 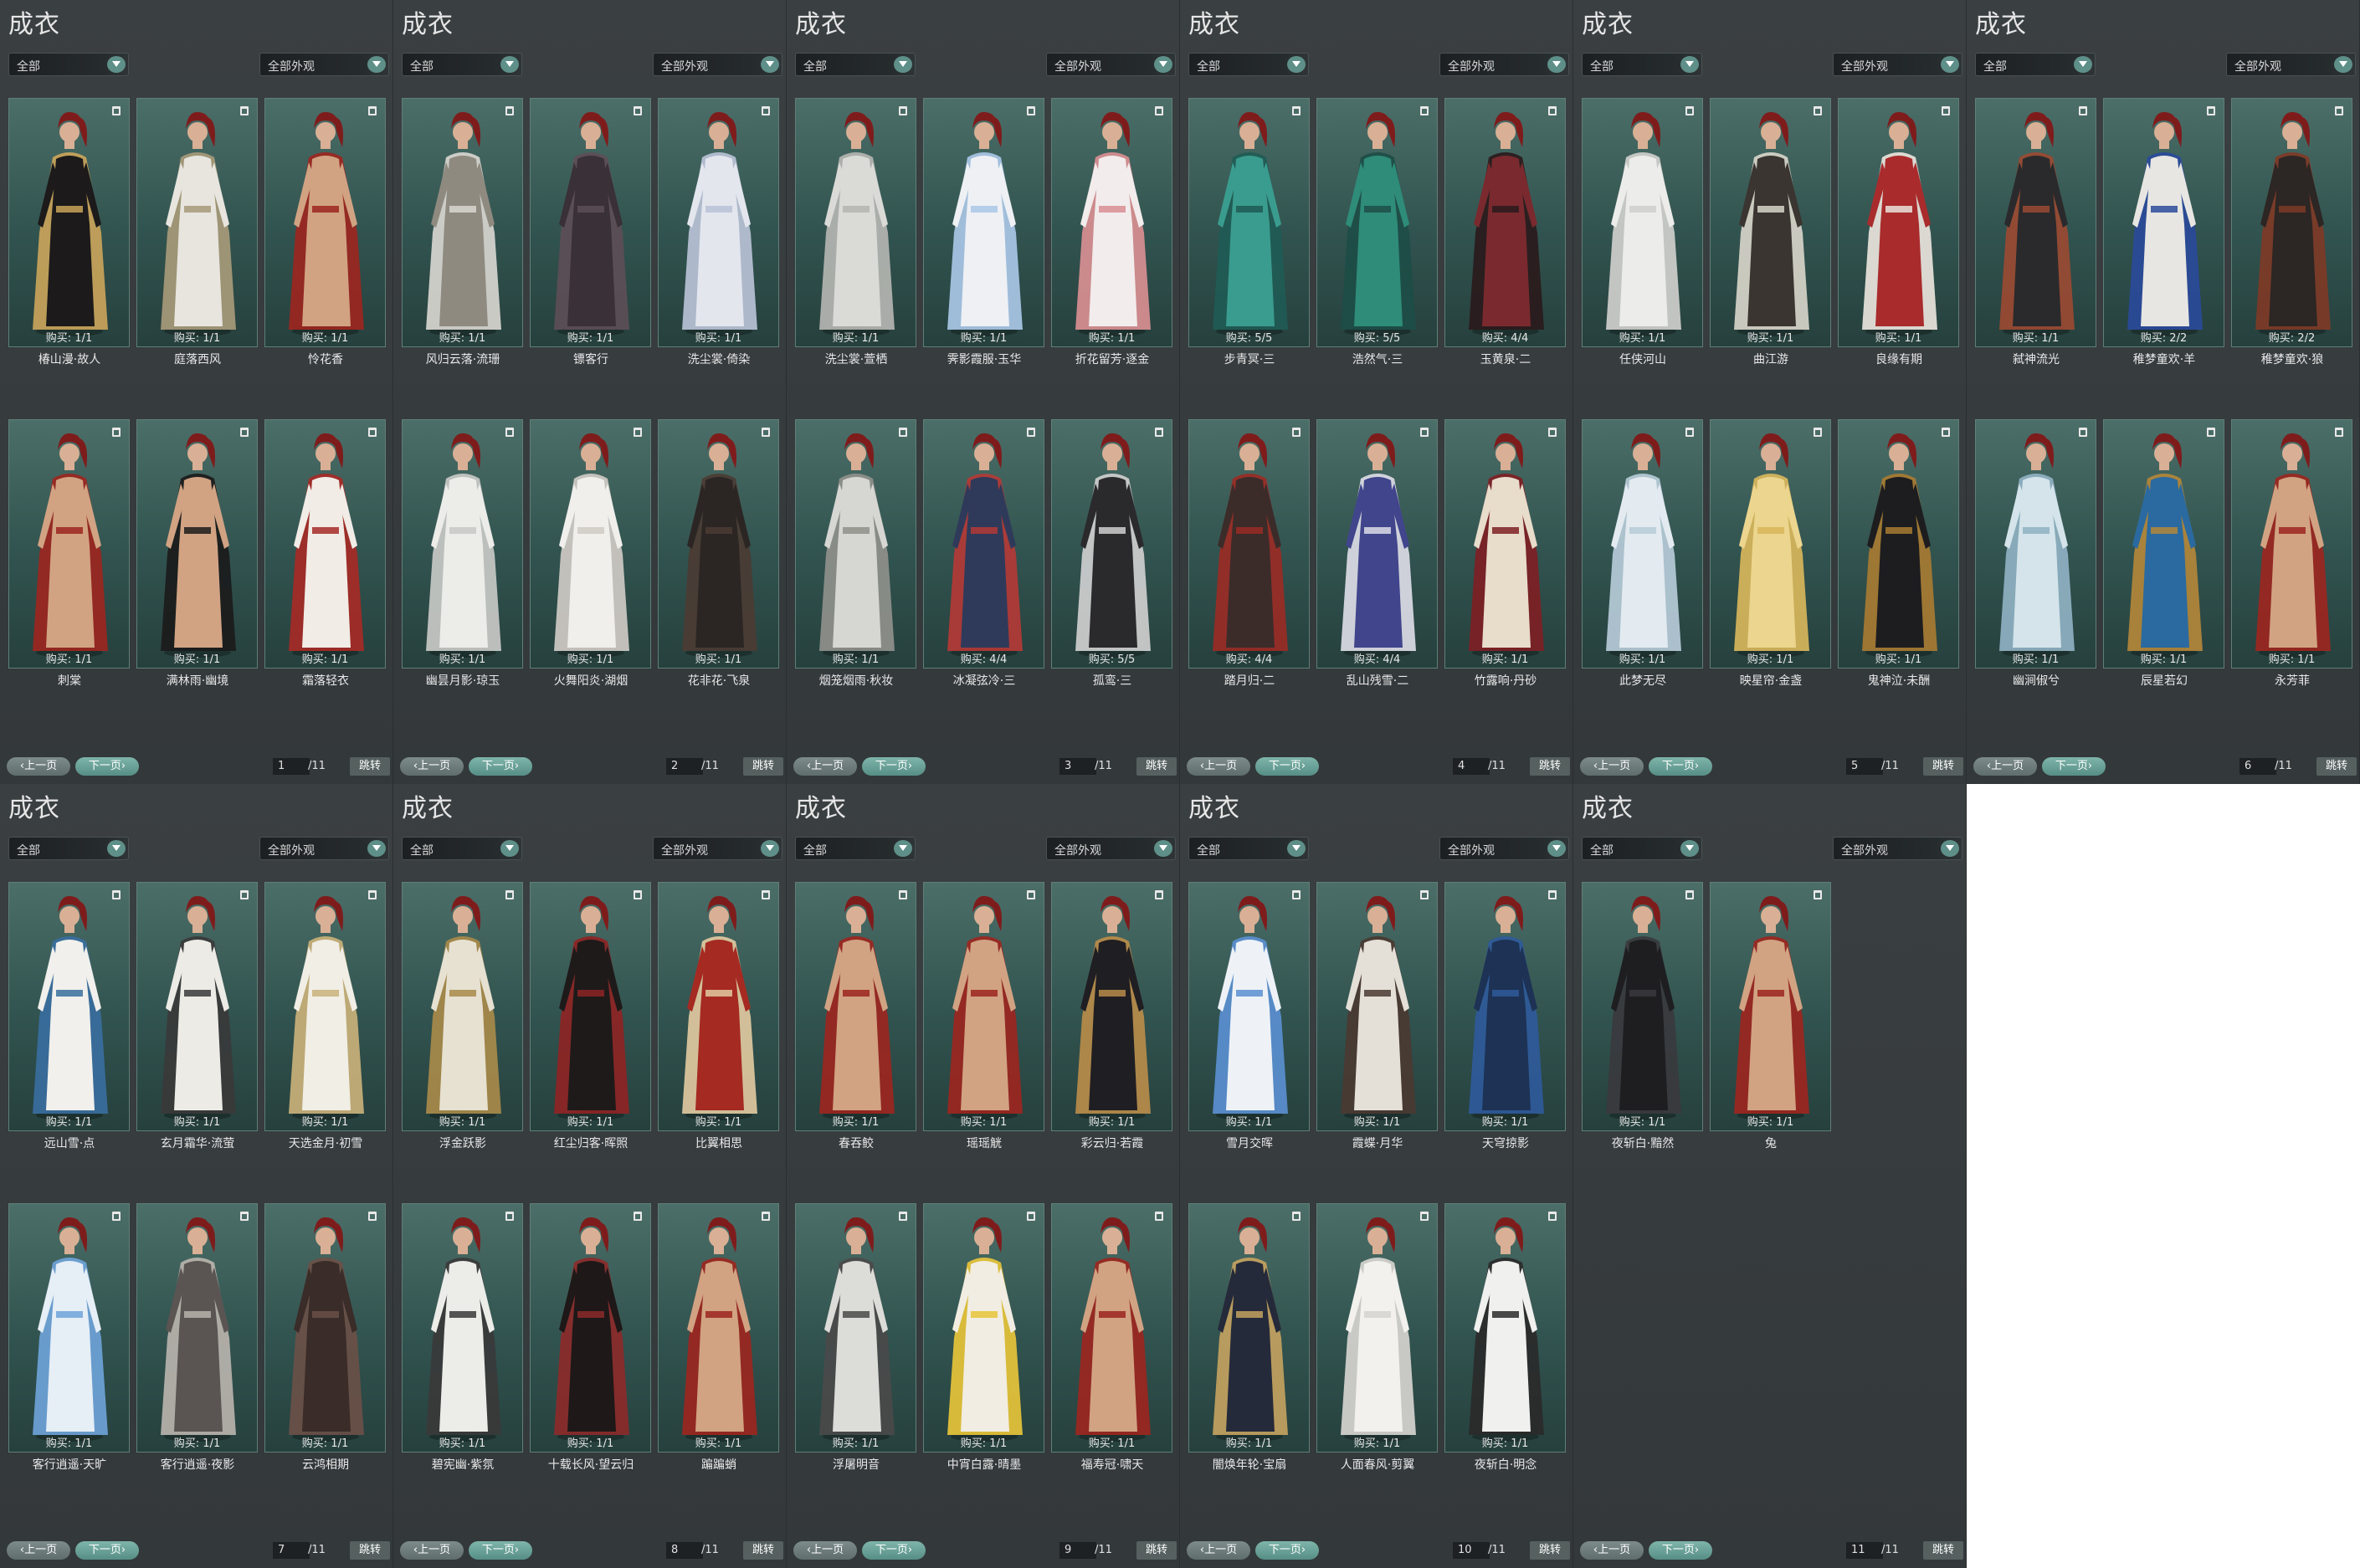 What do you see at coordinates (2163, 222) in the screenshot?
I see `outfit-card: 购买: 2/2` at bounding box center [2163, 222].